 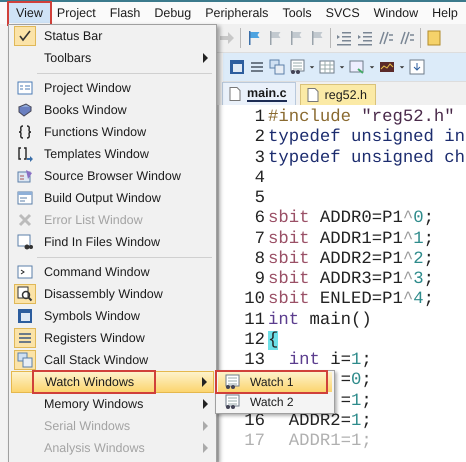 I want to click on menu-item: Books Window, so click(x=112, y=110).